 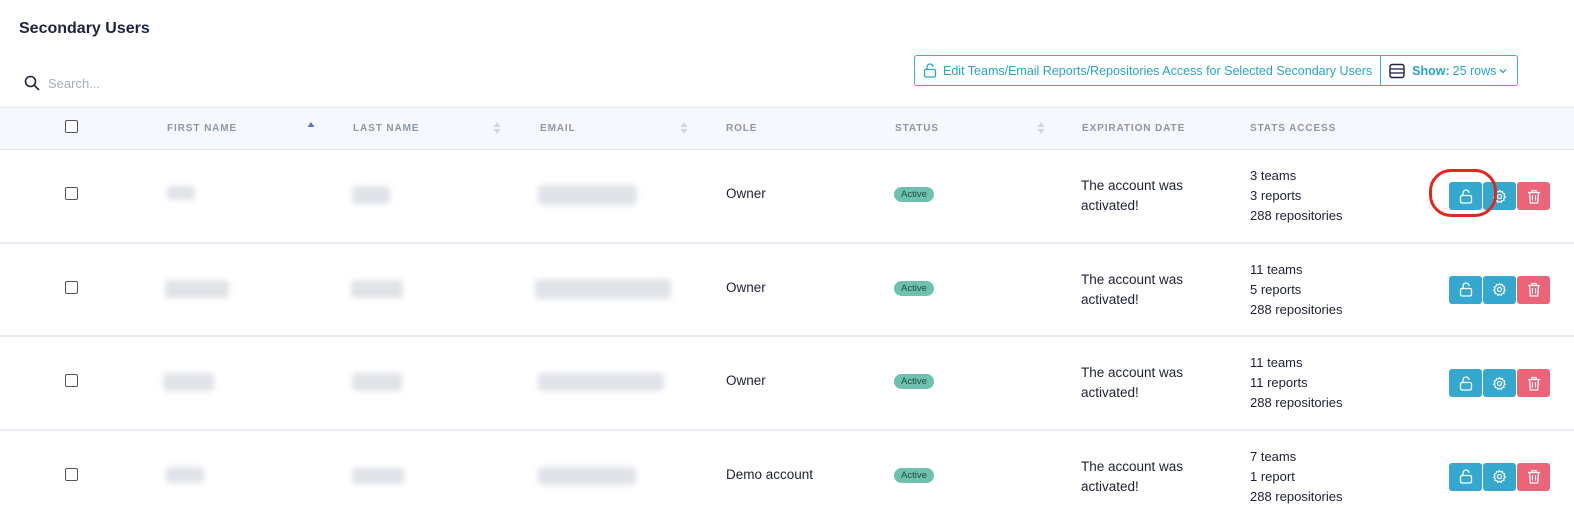 I want to click on teams-count: 3 teams, so click(x=1273, y=175).